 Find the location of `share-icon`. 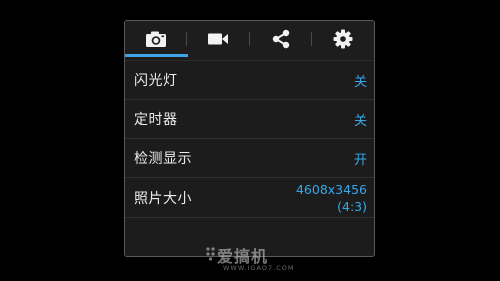

share-icon is located at coordinates (281, 39).